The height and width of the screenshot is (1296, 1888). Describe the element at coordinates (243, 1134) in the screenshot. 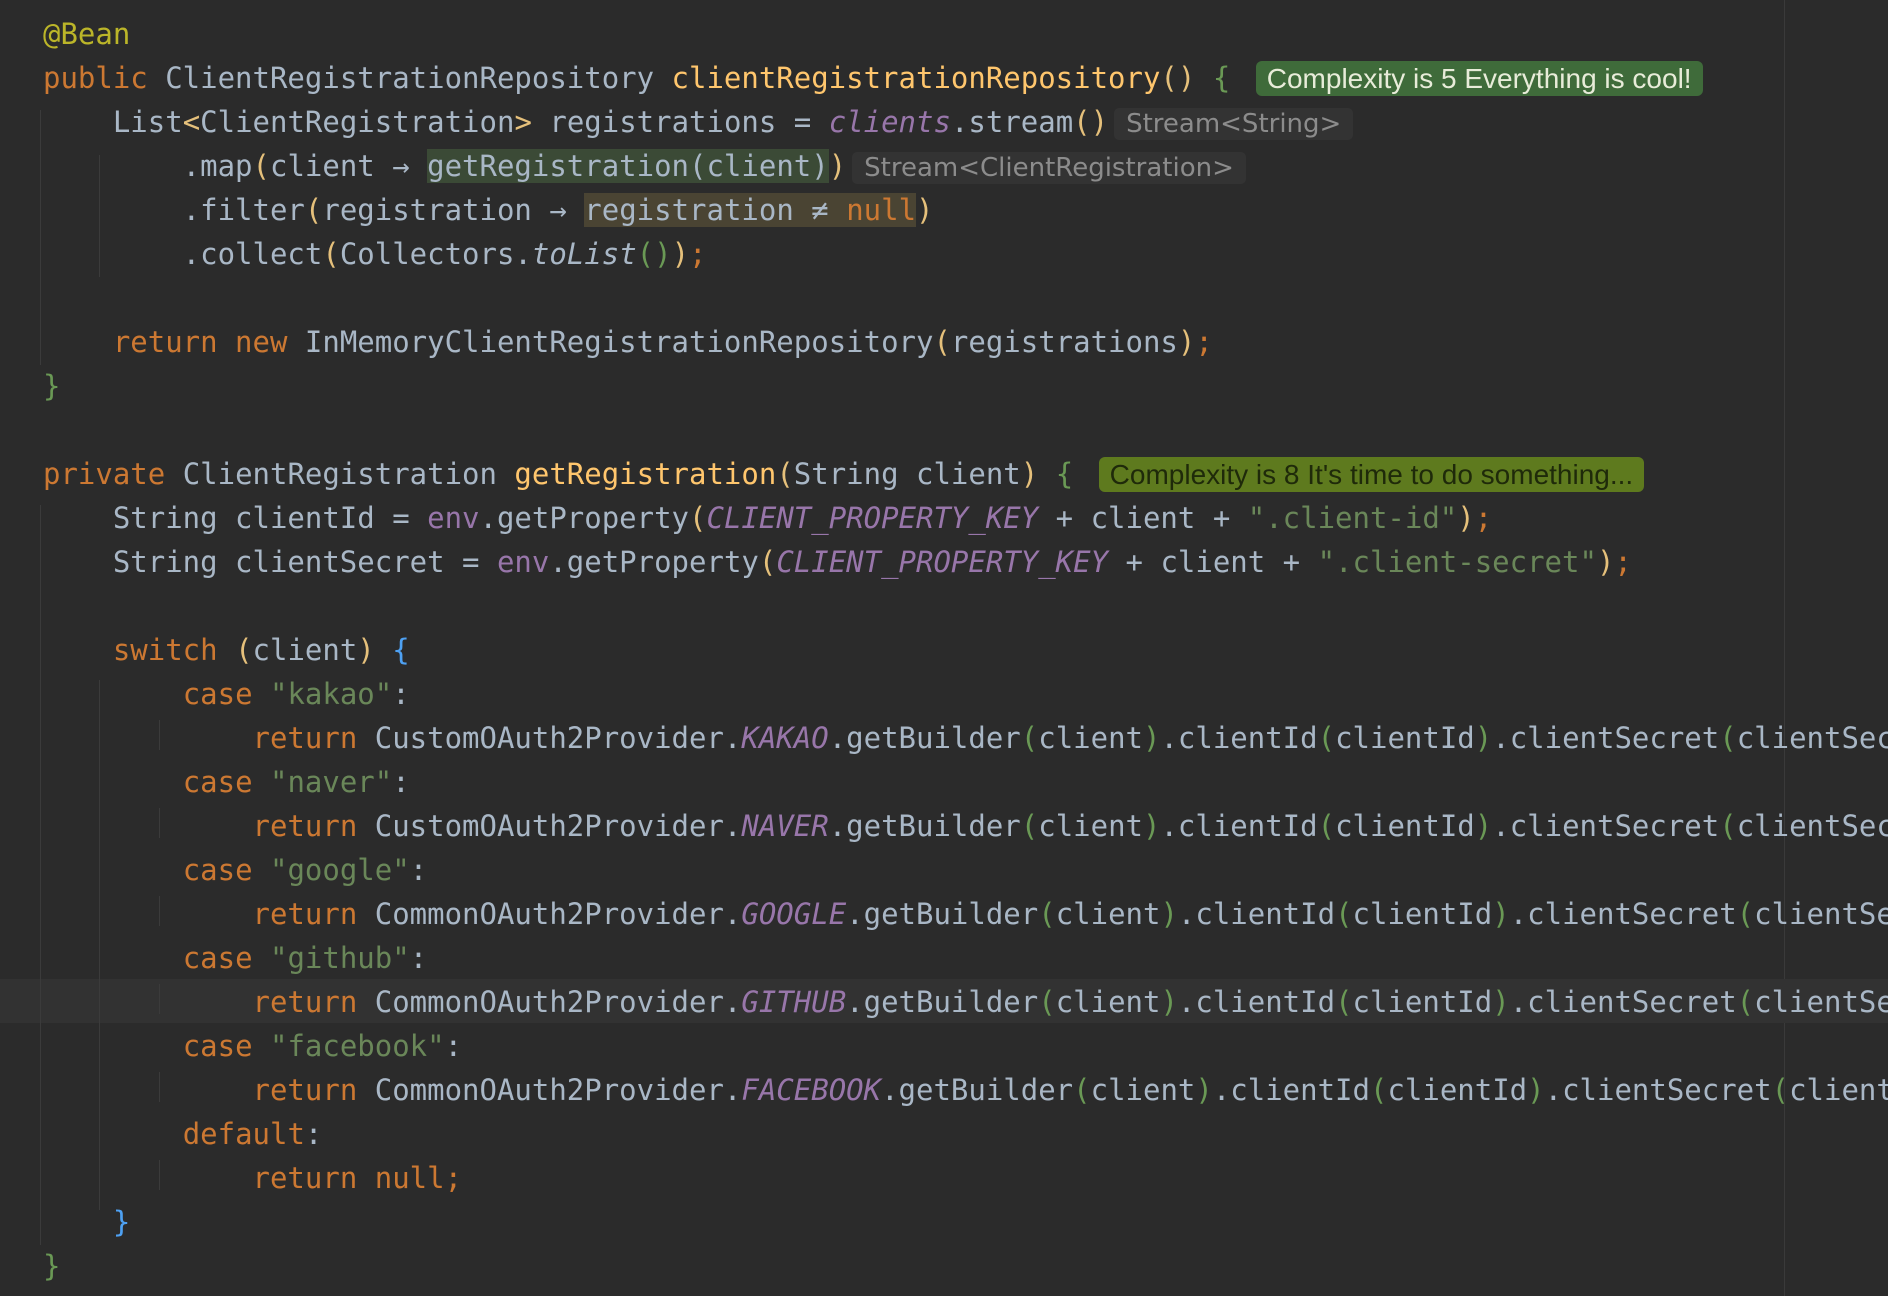

I see `code-token: default` at that location.